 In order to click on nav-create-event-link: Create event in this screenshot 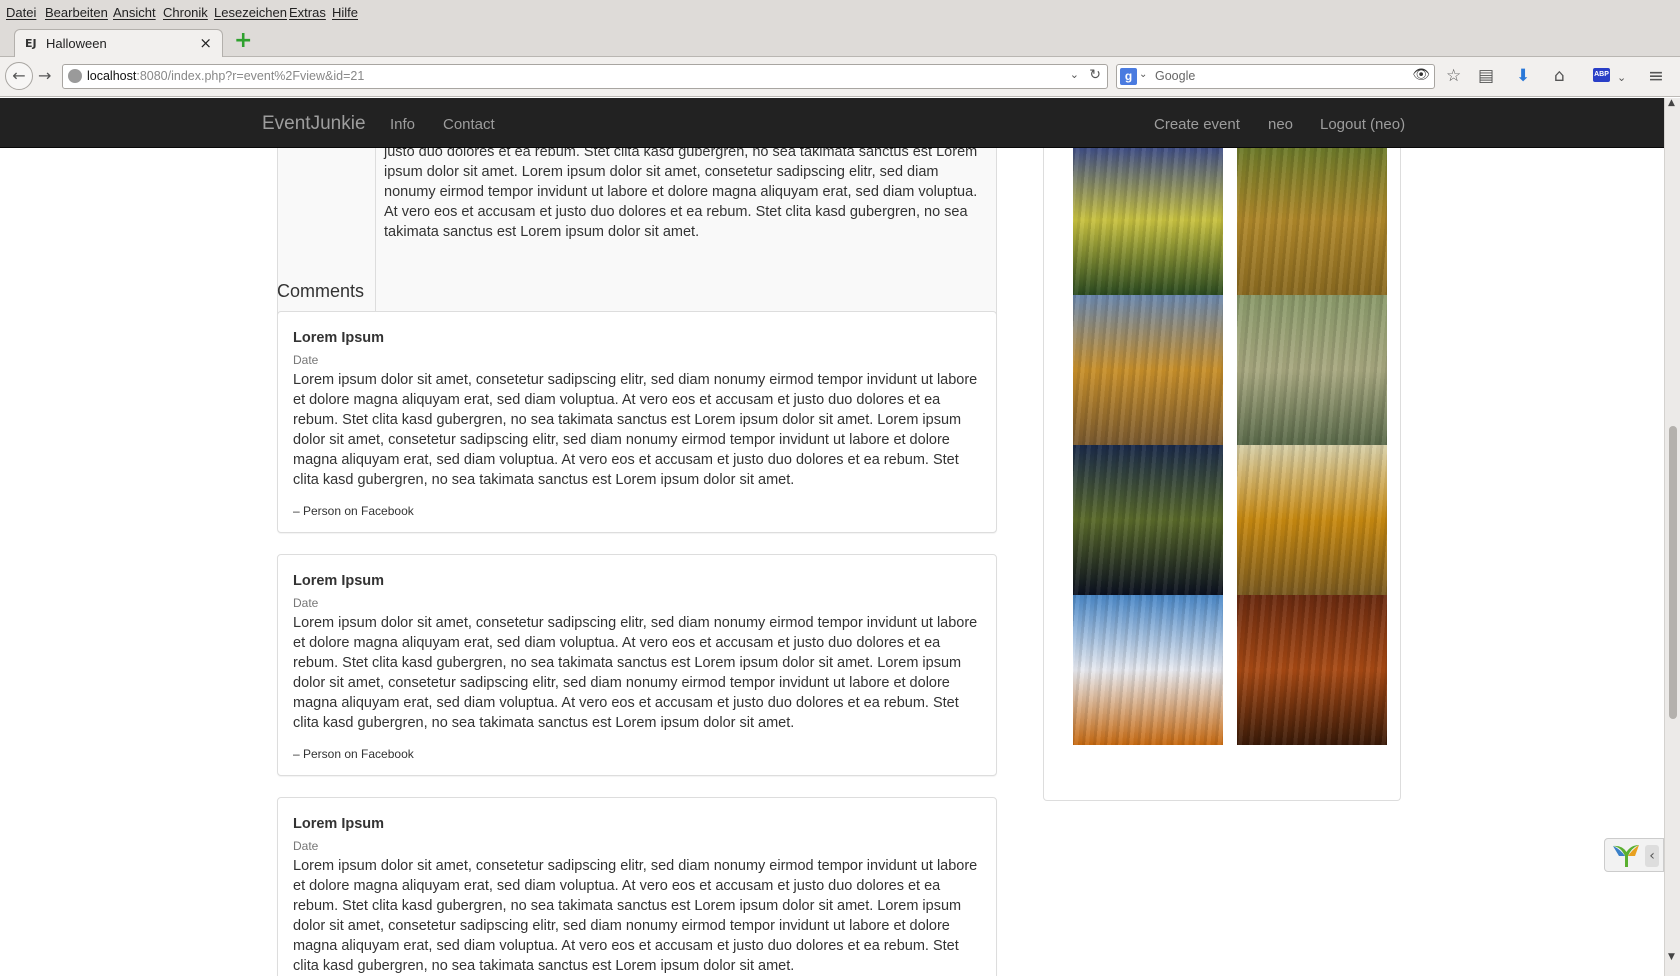, I will do `click(1197, 124)`.